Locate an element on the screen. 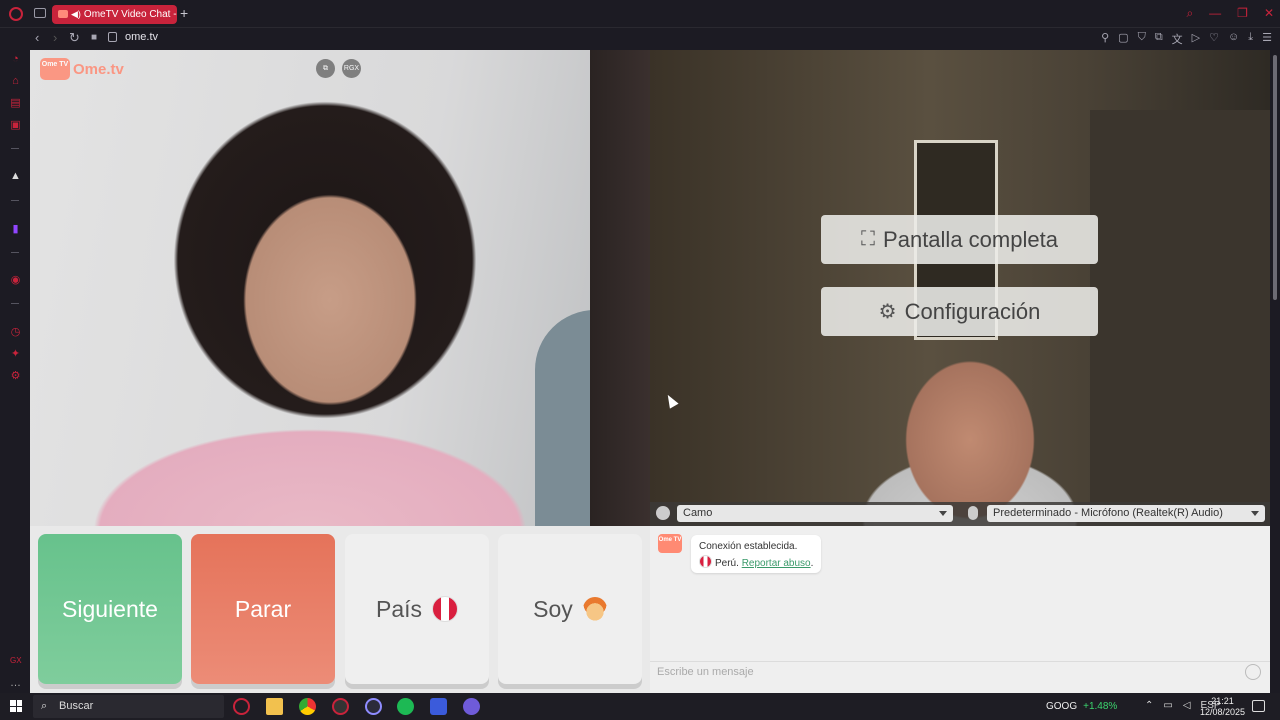  gender-button: Soy is located at coordinates (570, 609).